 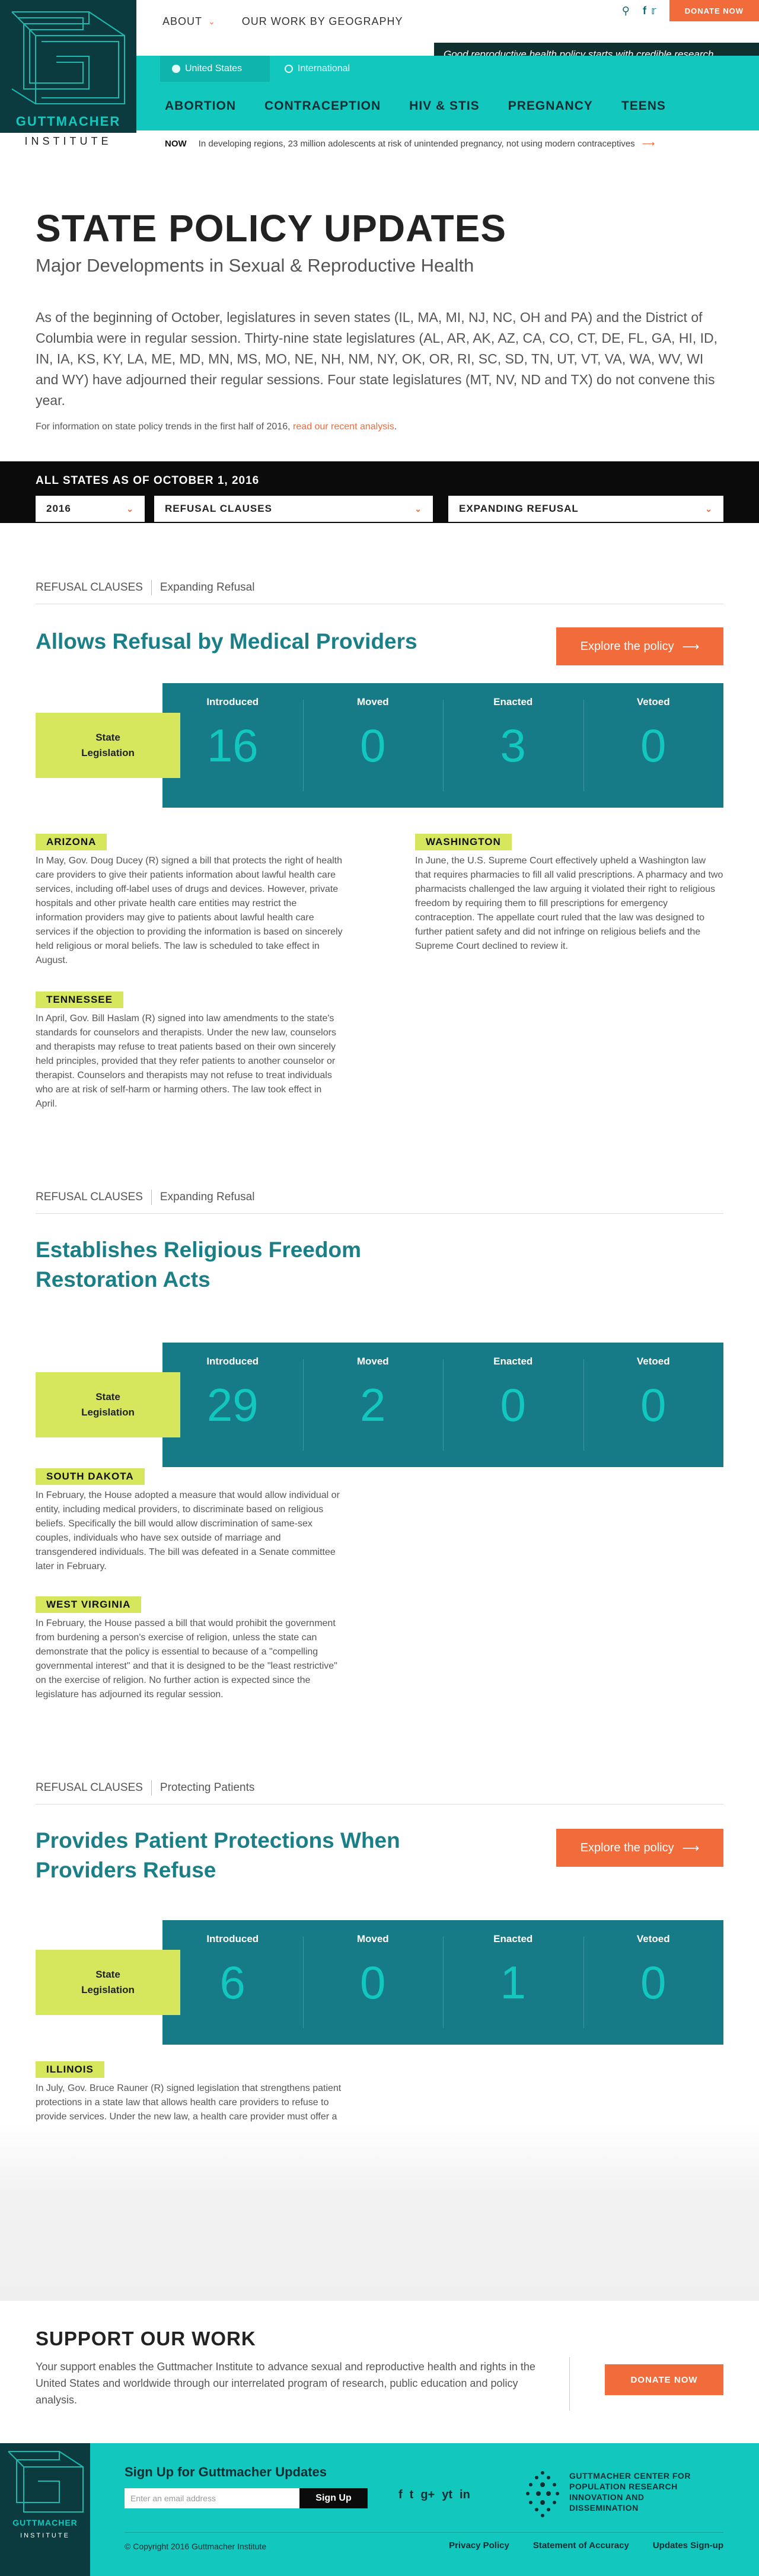 What do you see at coordinates (513, 1361) in the screenshot?
I see `stat-label: Enacted` at bounding box center [513, 1361].